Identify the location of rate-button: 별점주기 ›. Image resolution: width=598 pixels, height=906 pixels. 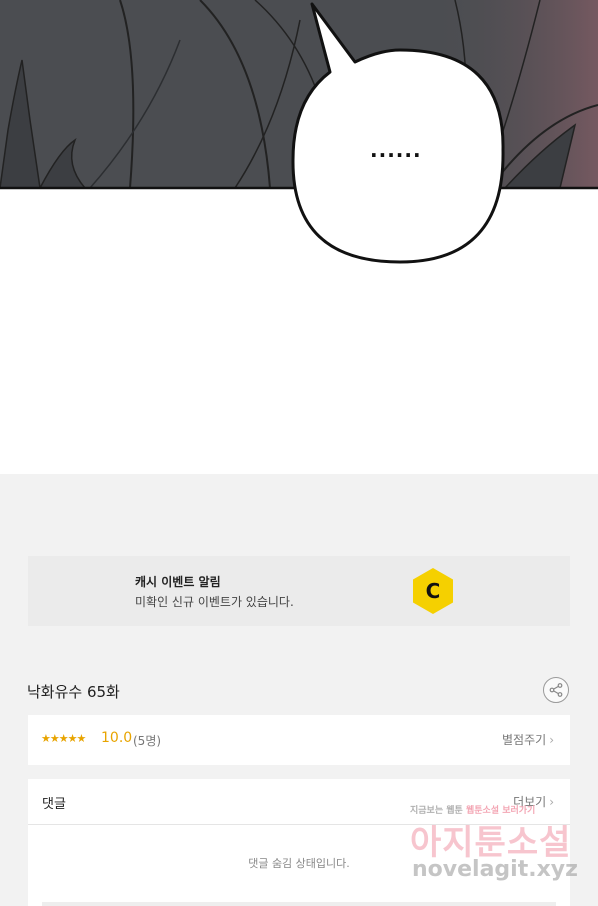
(528, 739).